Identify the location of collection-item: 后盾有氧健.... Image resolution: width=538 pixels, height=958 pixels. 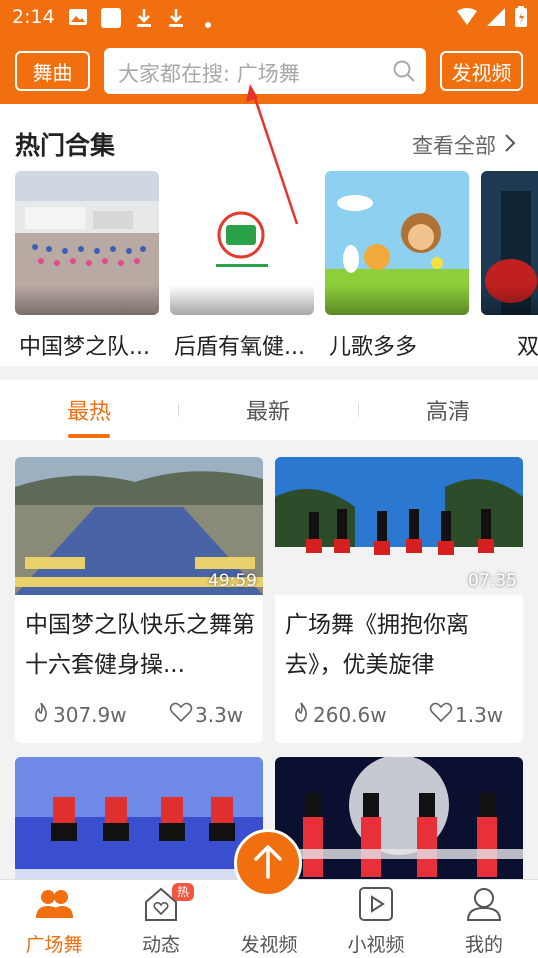
(242, 266).